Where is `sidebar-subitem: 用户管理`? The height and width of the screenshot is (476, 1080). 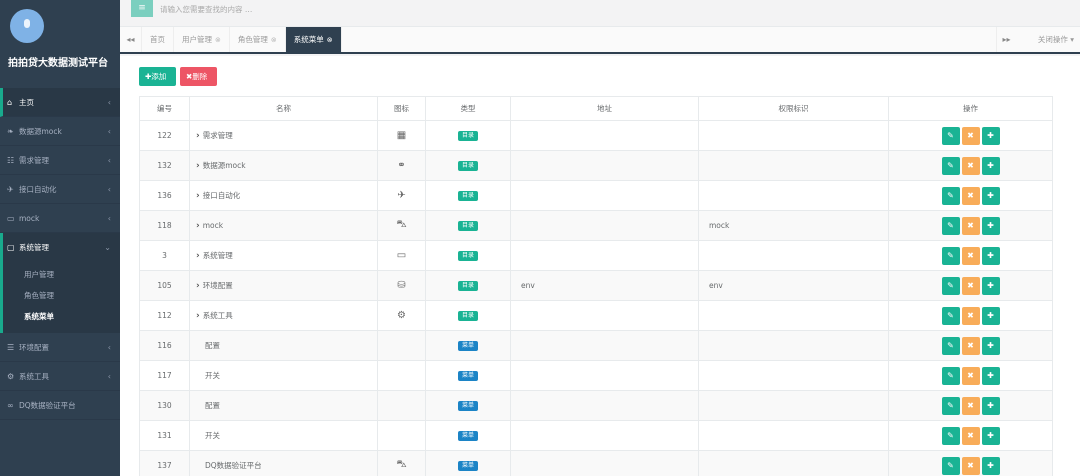 sidebar-subitem: 用户管理 is located at coordinates (61, 274).